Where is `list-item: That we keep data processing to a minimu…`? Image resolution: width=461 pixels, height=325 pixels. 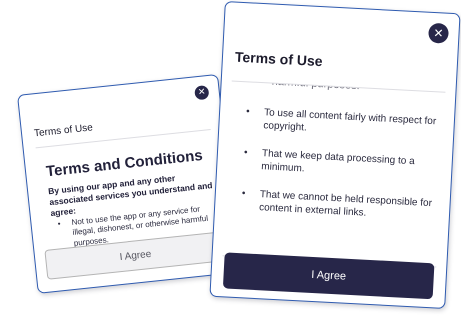
list-item: That we keep data processing to a minimu… is located at coordinates (339, 164).